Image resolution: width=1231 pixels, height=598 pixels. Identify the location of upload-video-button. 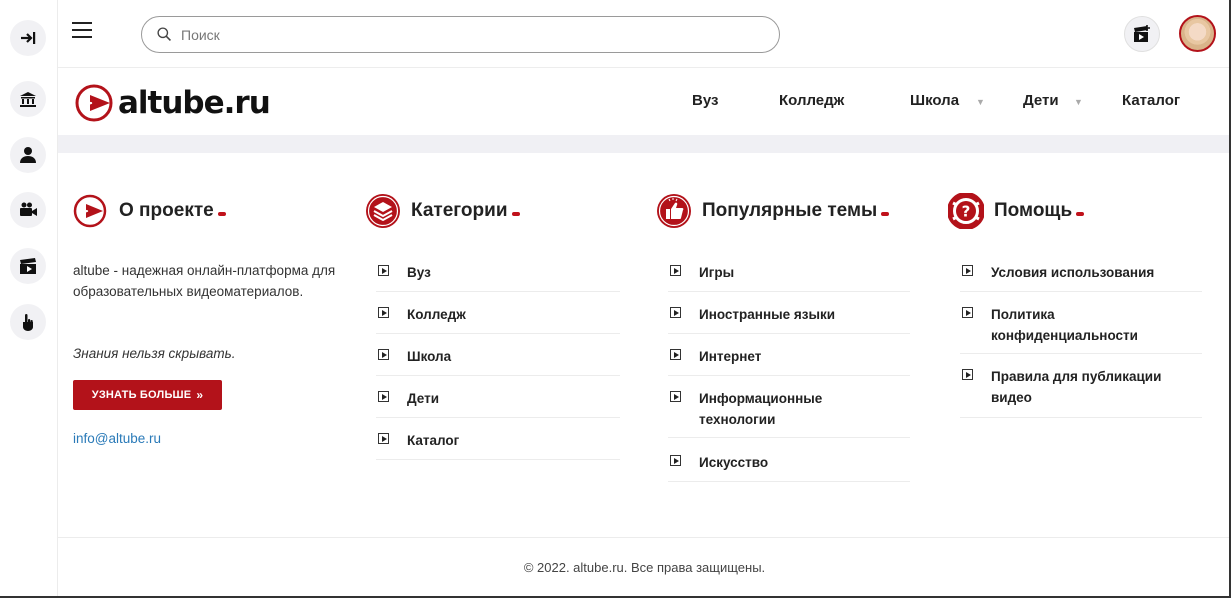
(1142, 34).